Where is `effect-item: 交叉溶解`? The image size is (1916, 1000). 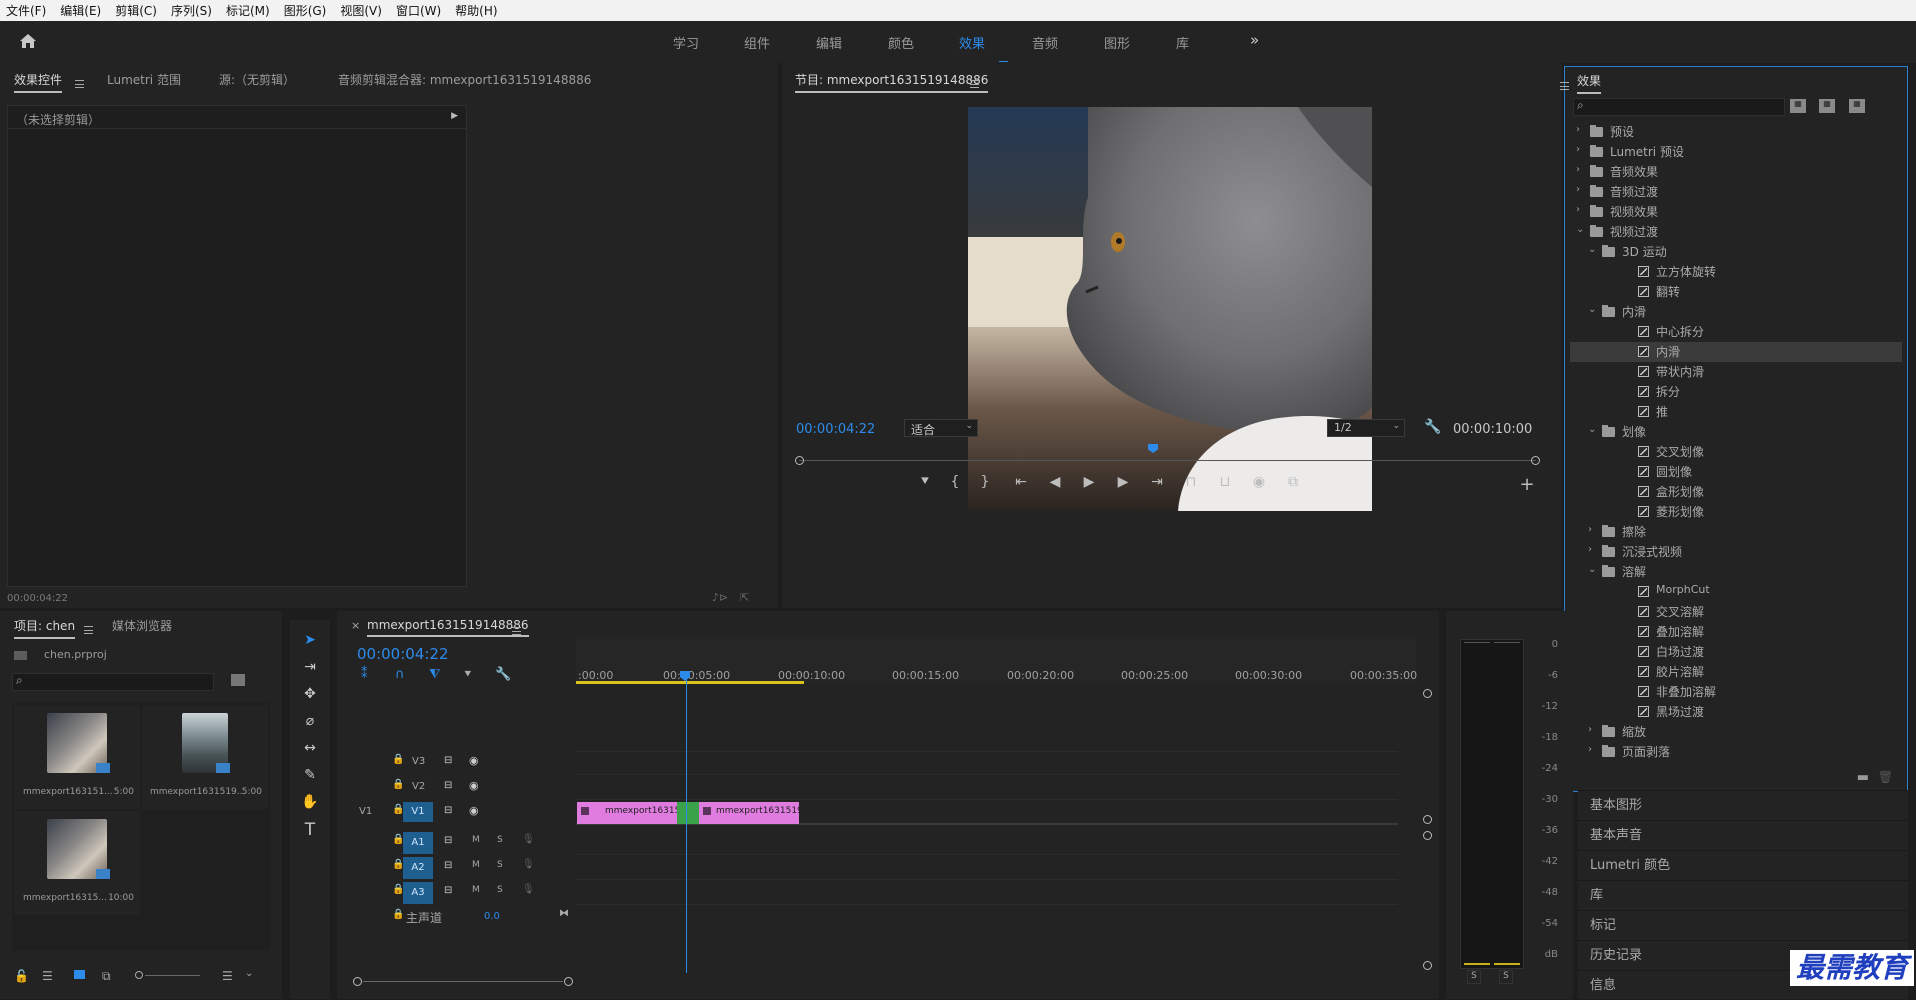 effect-item: 交叉溶解 is located at coordinates (1736, 612).